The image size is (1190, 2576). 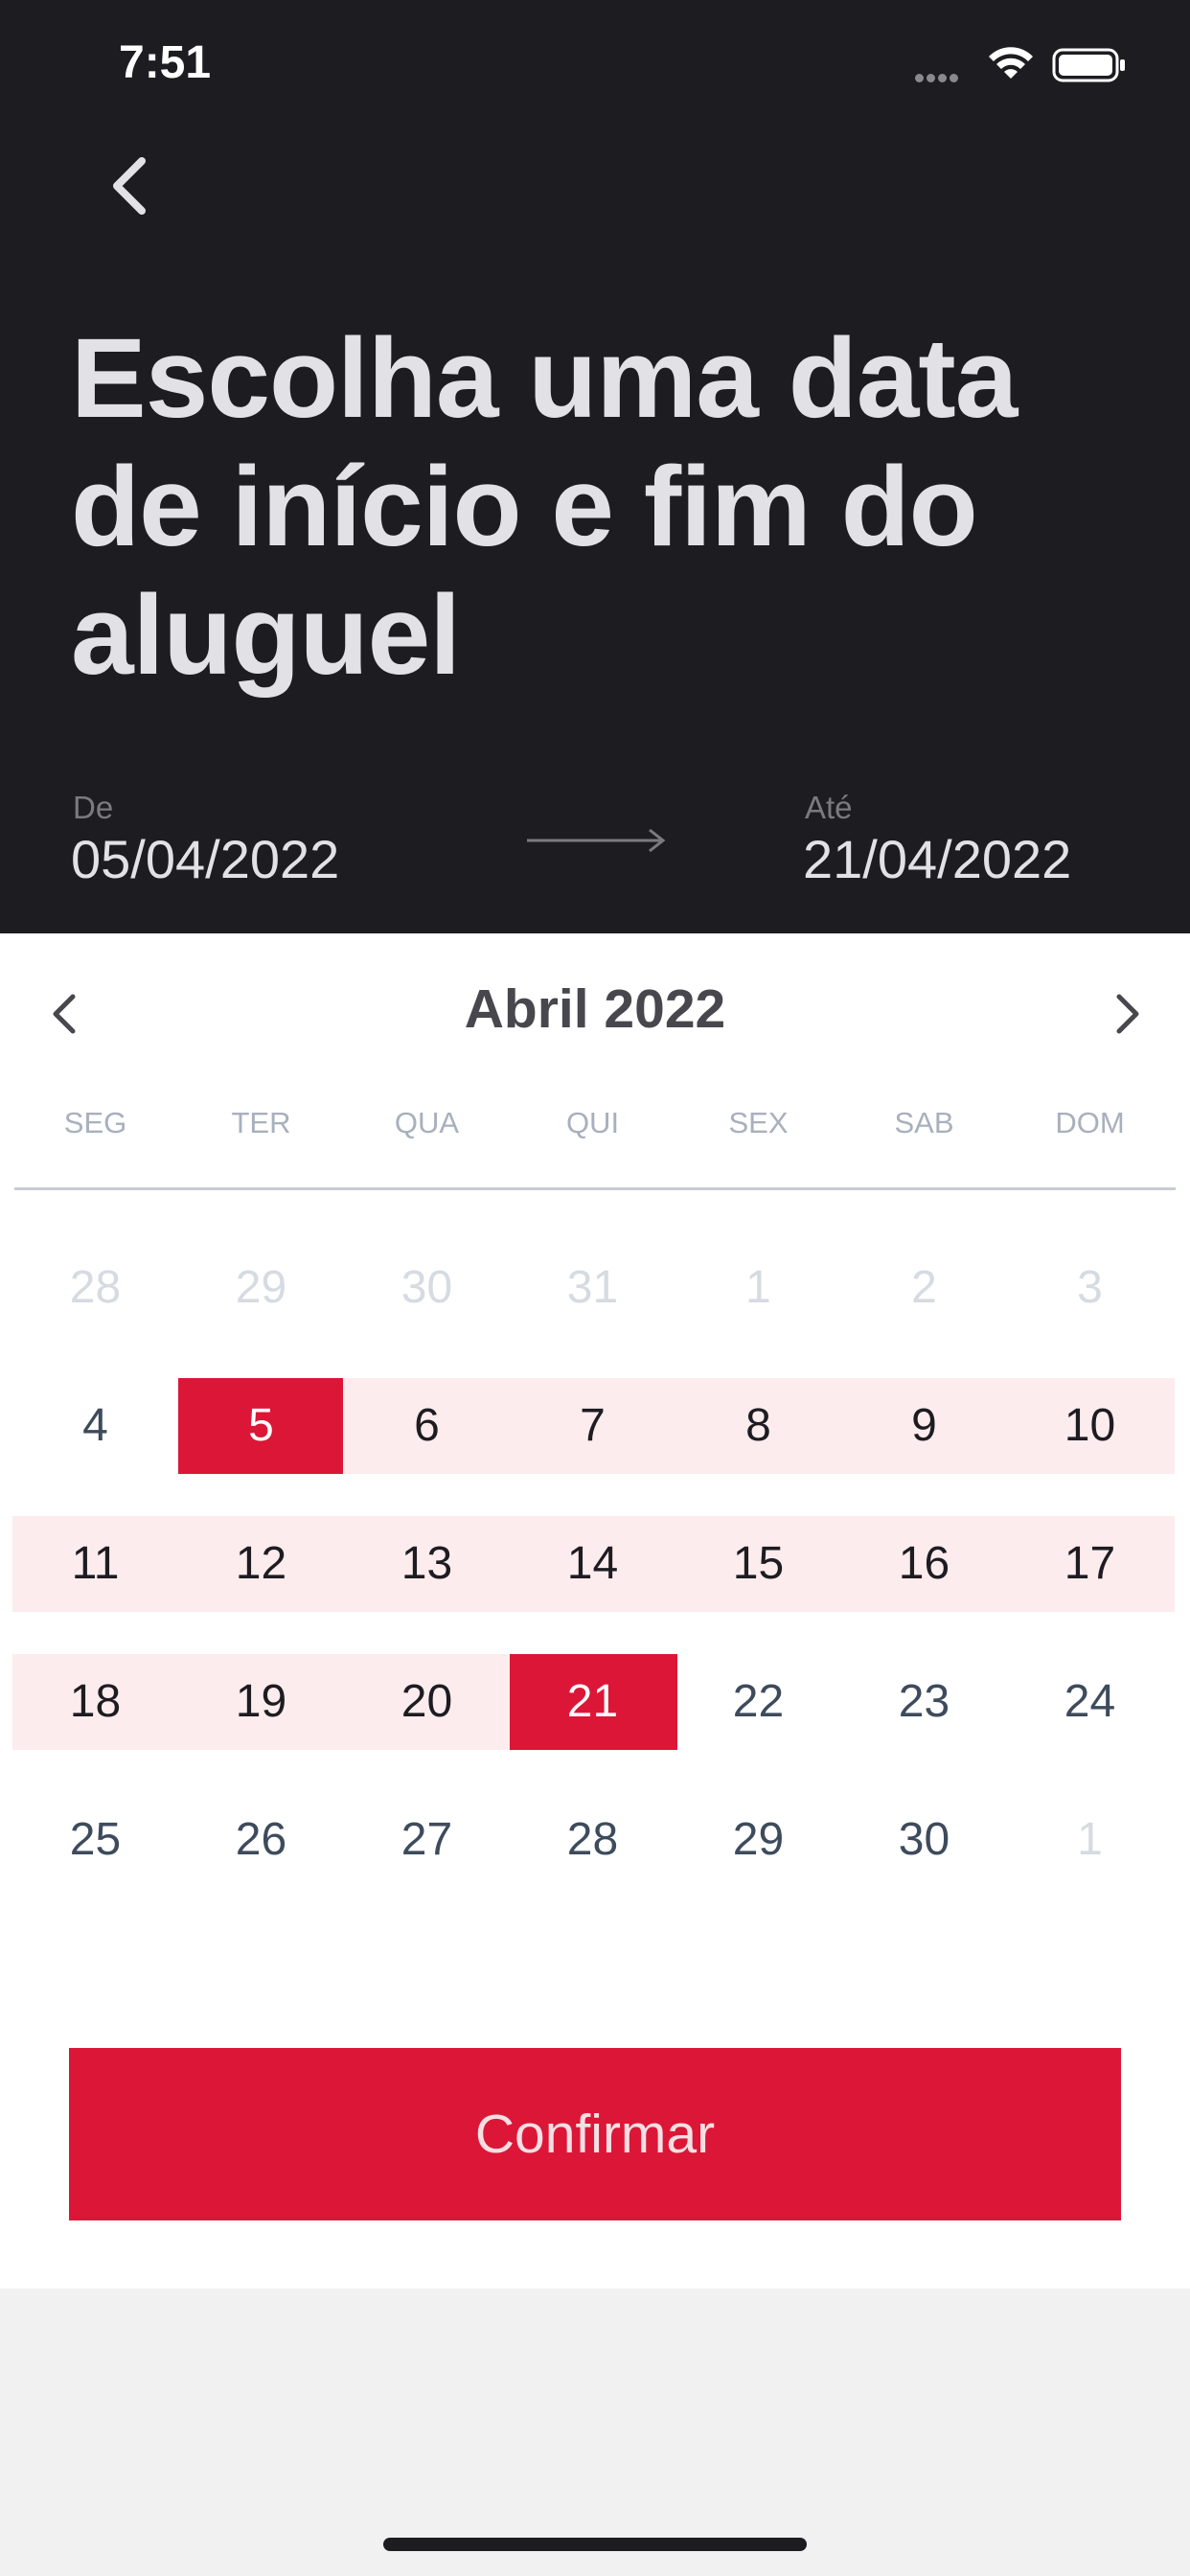 I want to click on calendar-day-in-range: 16, so click(x=924, y=1564).